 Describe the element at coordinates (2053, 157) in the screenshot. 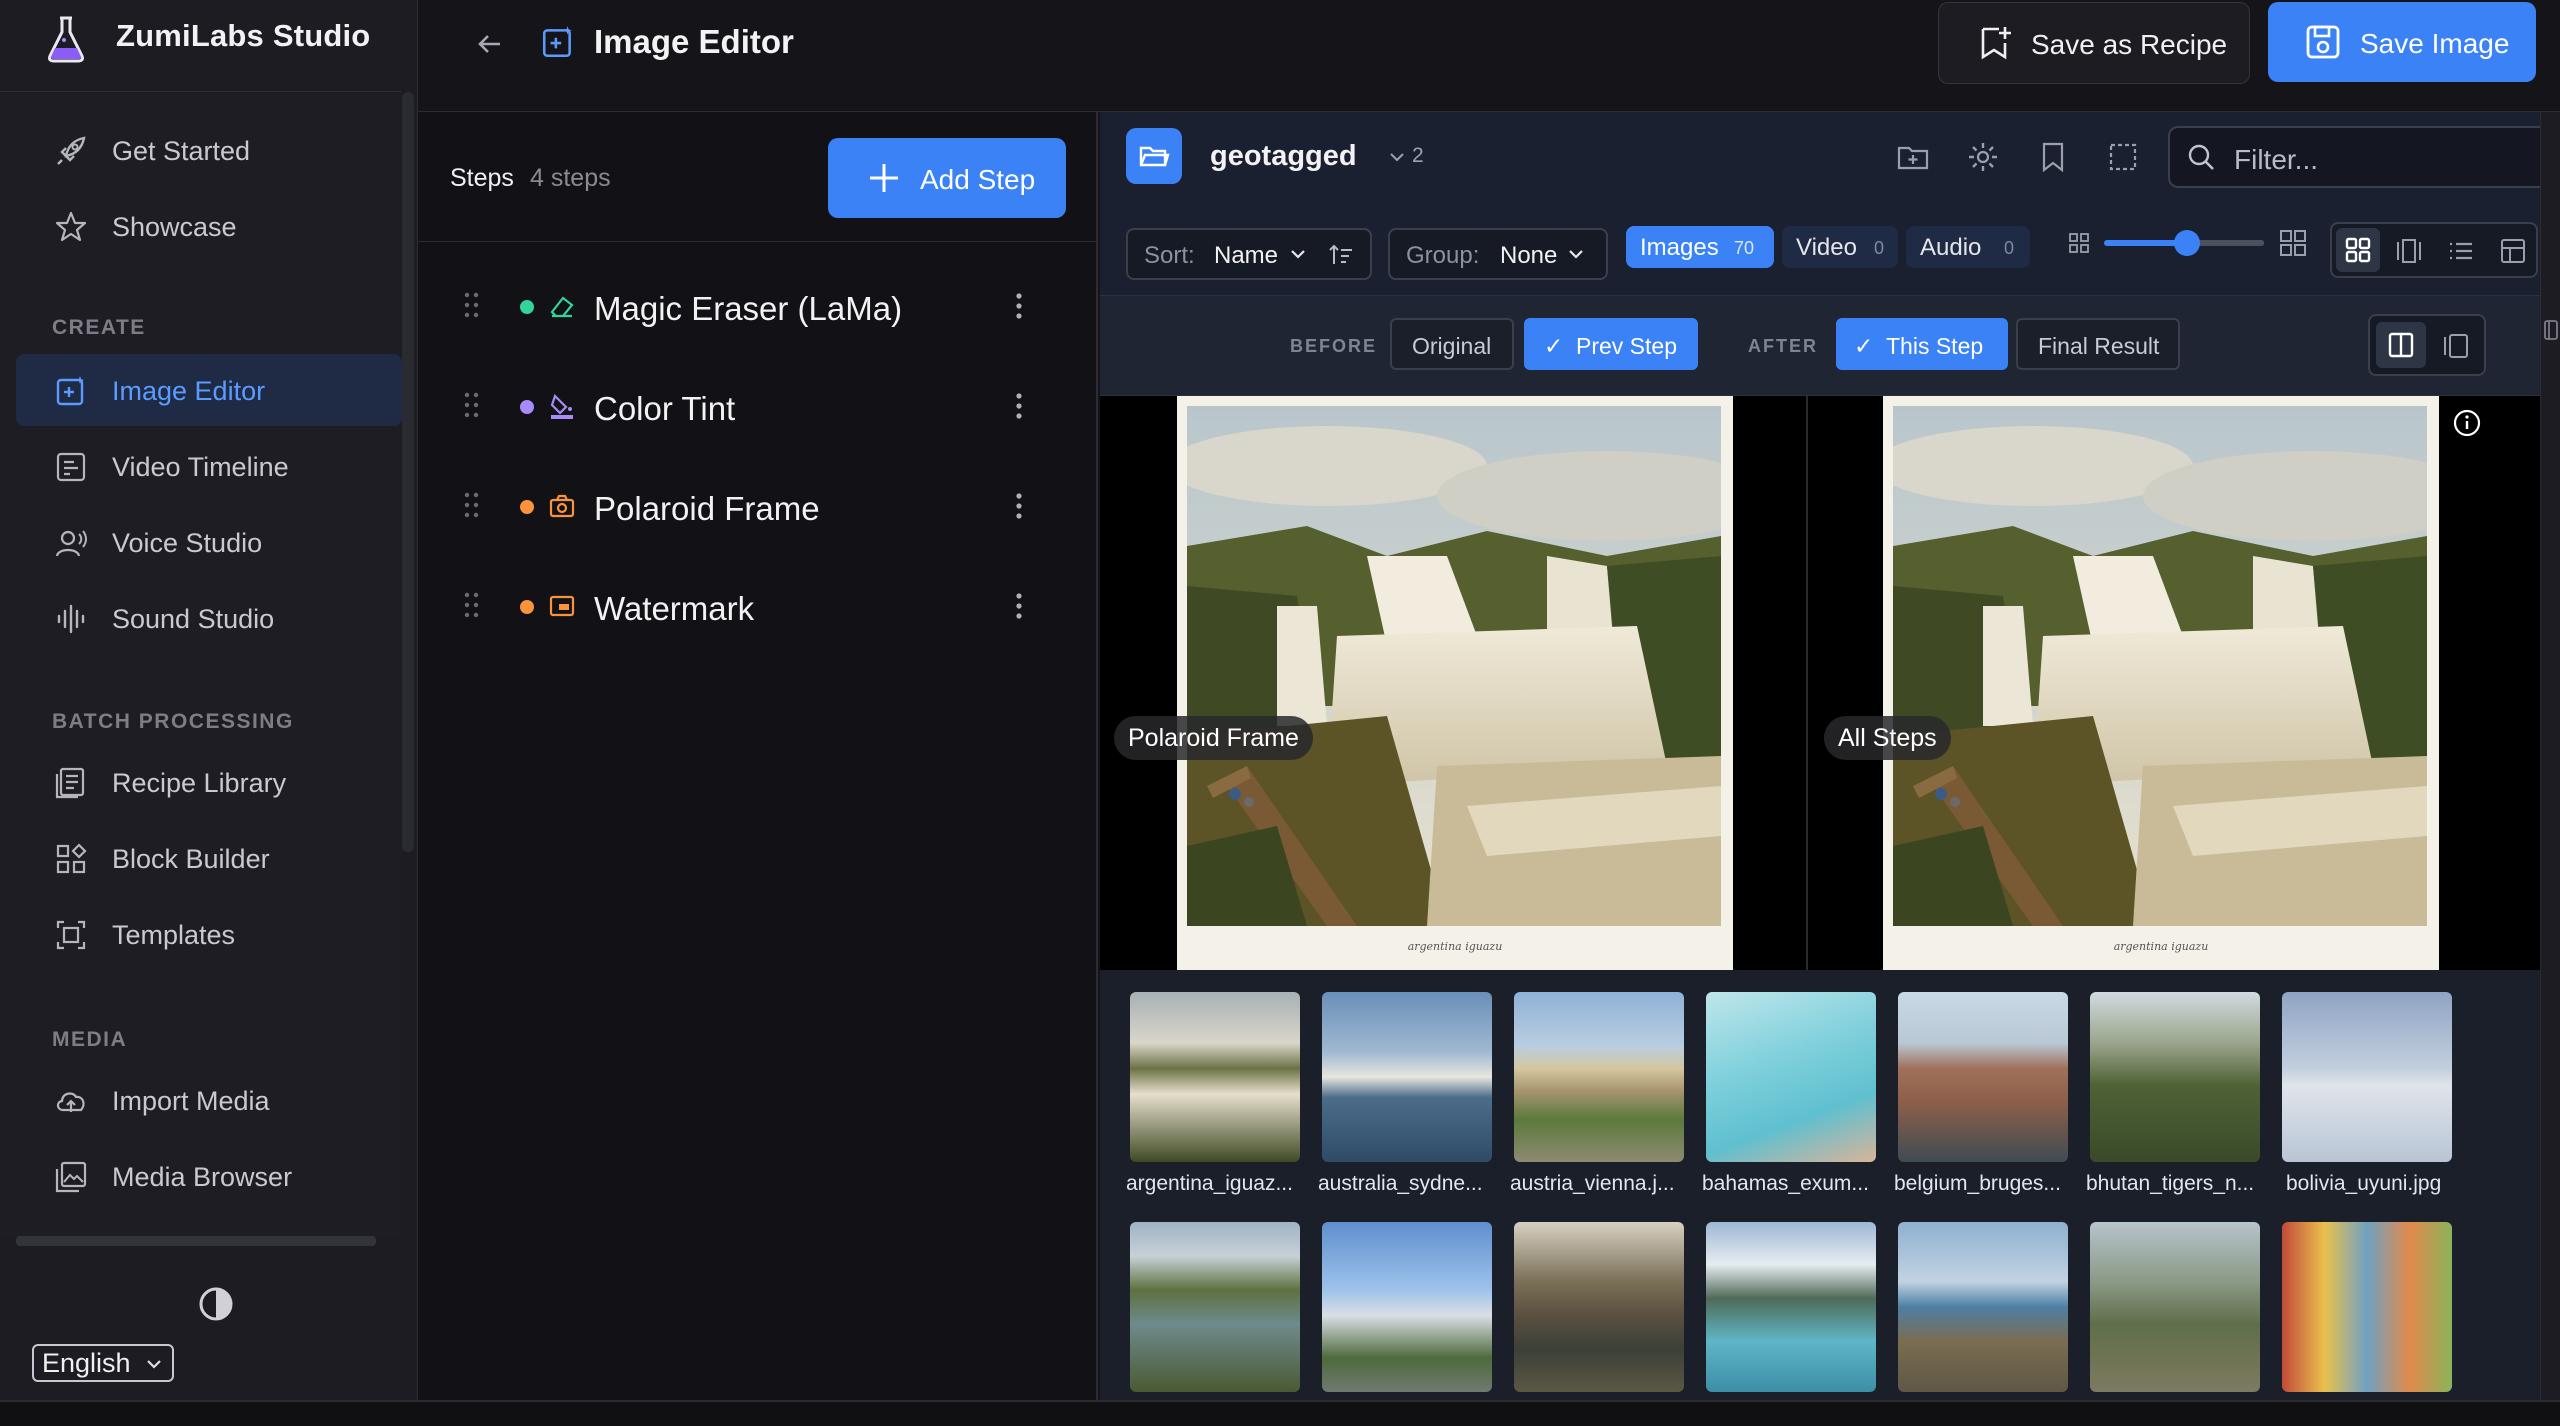

I see `bookmark-icon` at that location.